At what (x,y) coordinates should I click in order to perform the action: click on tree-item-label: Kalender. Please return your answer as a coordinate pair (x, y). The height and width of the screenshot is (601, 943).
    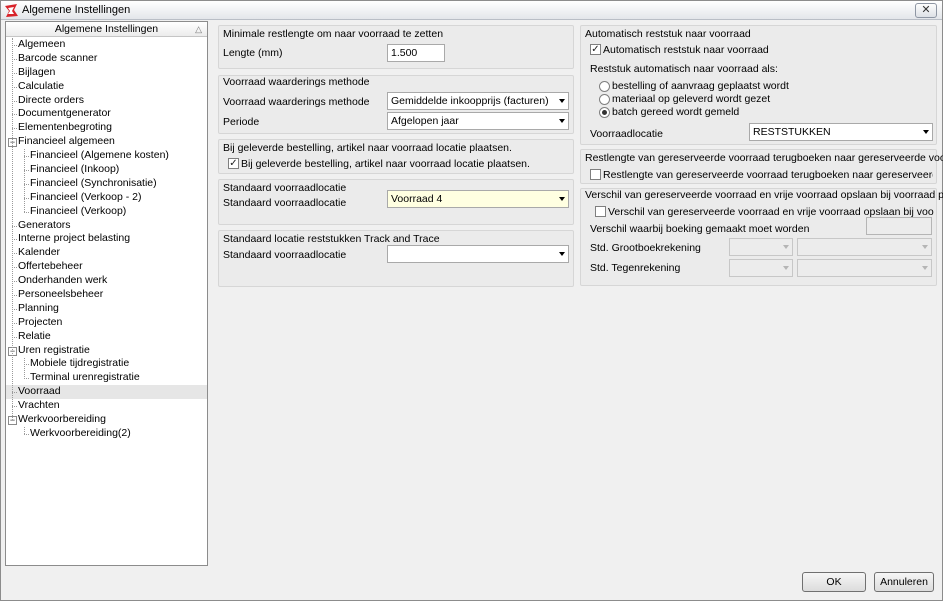
    Looking at the image, I should click on (39, 252).